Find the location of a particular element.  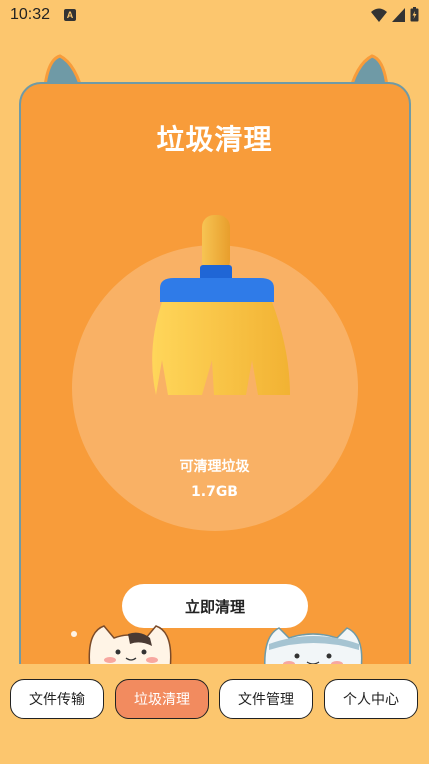

junk-size: 1.7GB is located at coordinates (214, 492).